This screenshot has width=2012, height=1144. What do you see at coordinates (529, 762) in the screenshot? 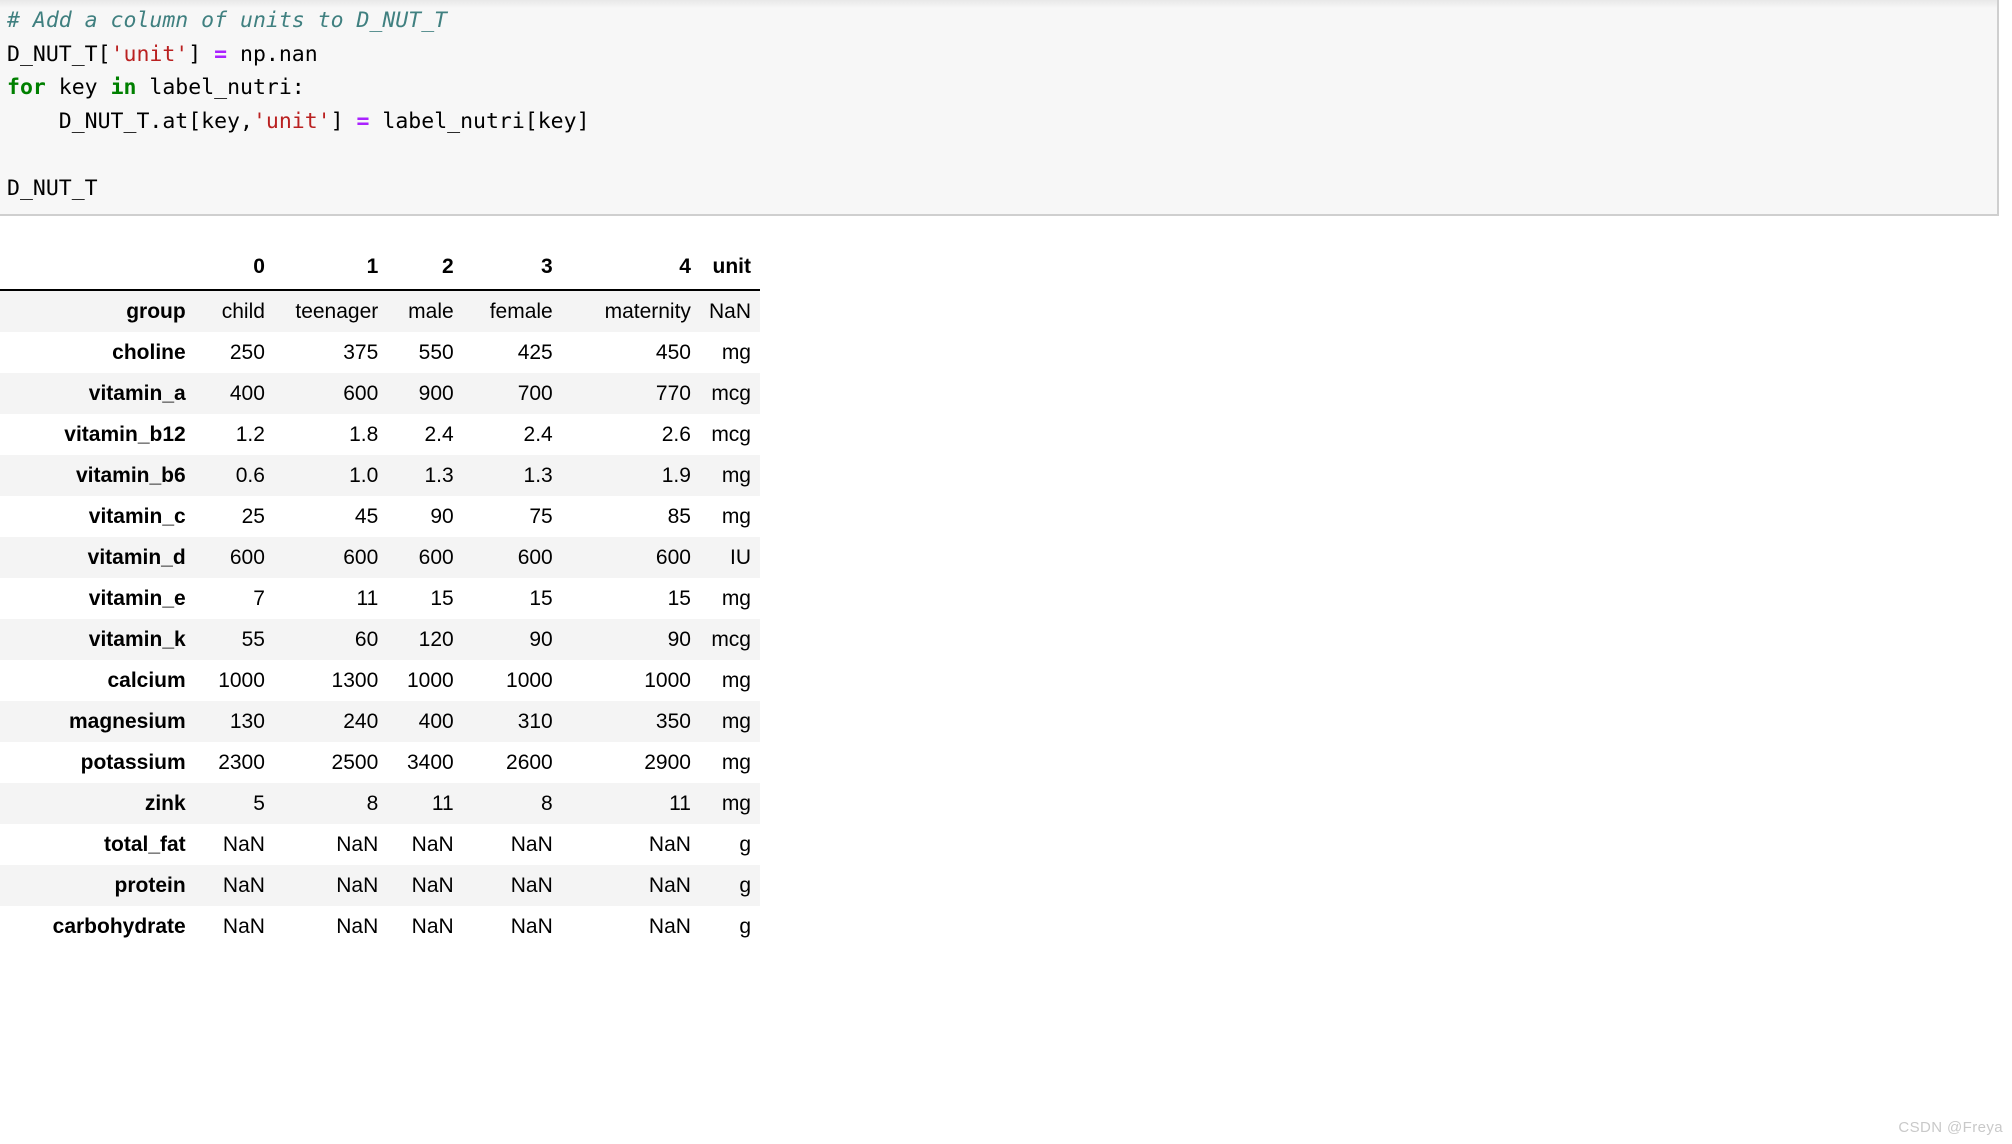
I see `table-cell: 2600` at bounding box center [529, 762].